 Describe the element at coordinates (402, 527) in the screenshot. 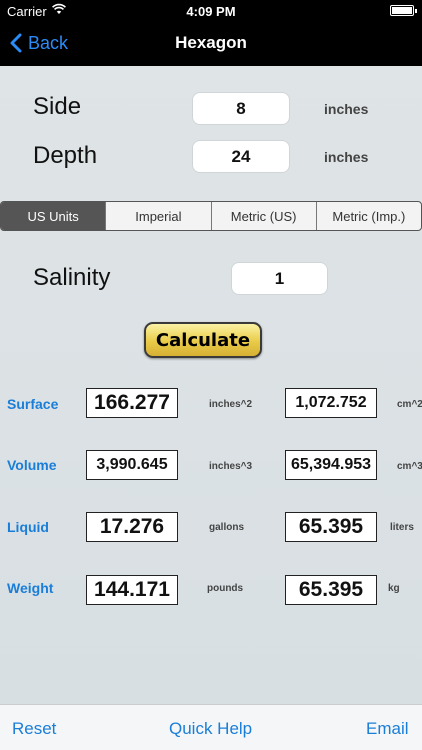

I see `liquid-metric-unit: liters` at that location.